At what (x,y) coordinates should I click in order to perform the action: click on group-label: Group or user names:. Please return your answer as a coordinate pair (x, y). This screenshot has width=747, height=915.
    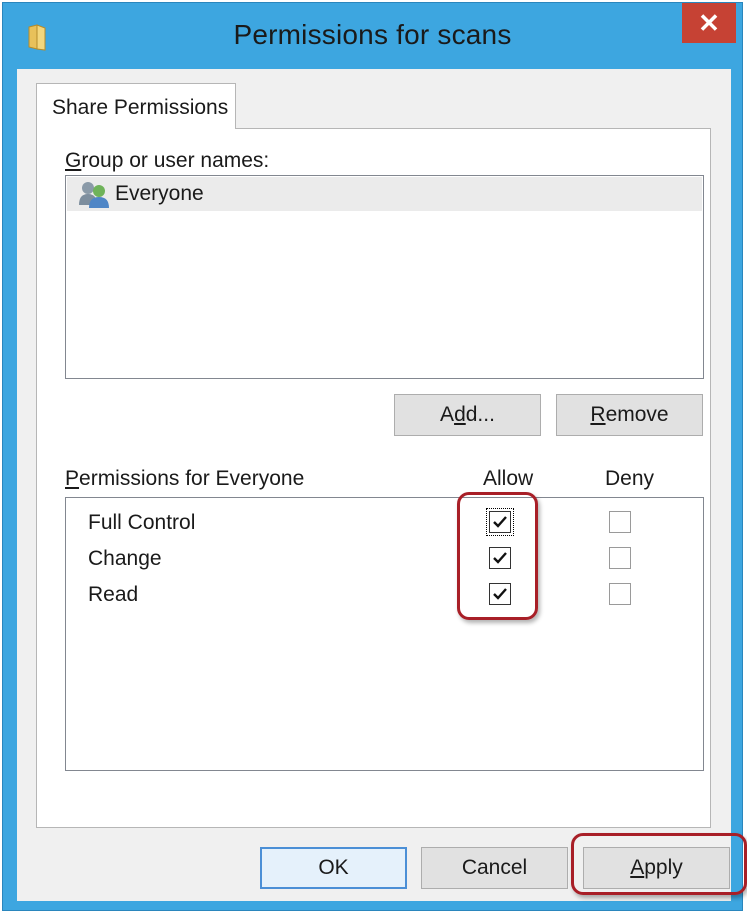
    Looking at the image, I should click on (167, 160).